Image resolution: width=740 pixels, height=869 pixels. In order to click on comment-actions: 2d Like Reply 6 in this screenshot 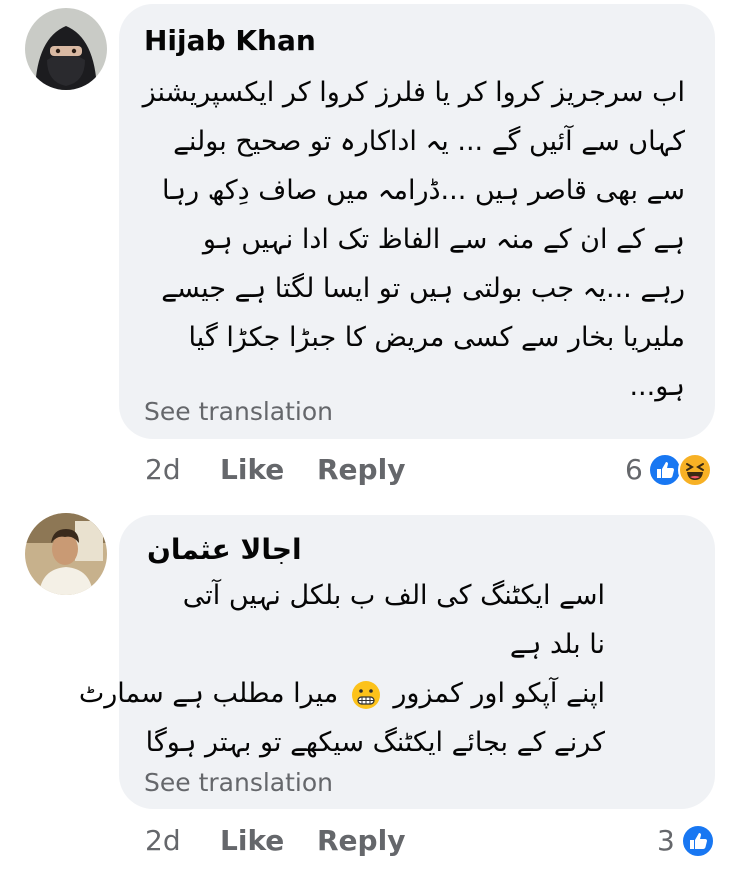, I will do `click(430, 470)`.